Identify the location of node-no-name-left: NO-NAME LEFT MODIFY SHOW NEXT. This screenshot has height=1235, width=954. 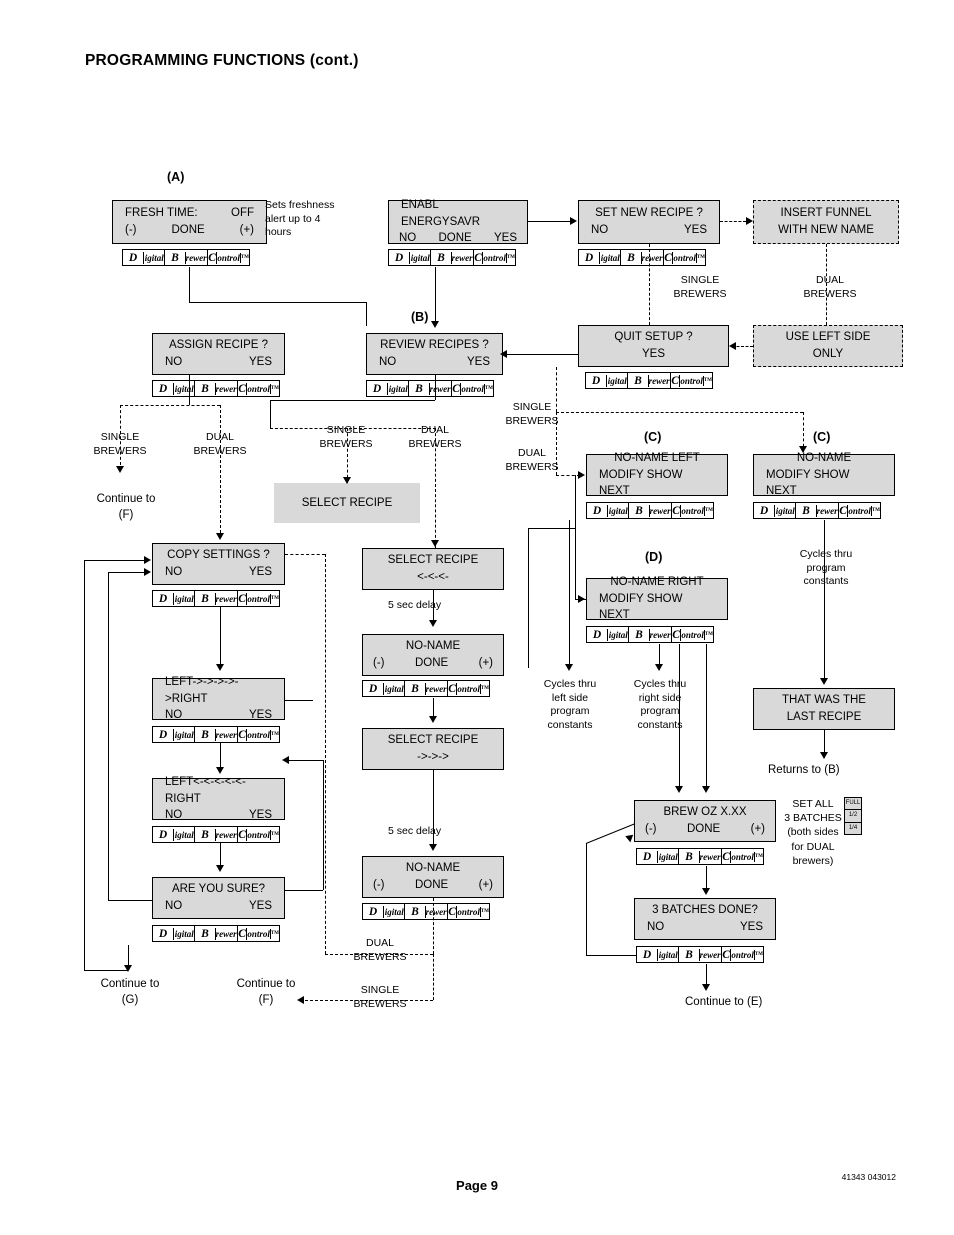
(657, 474).